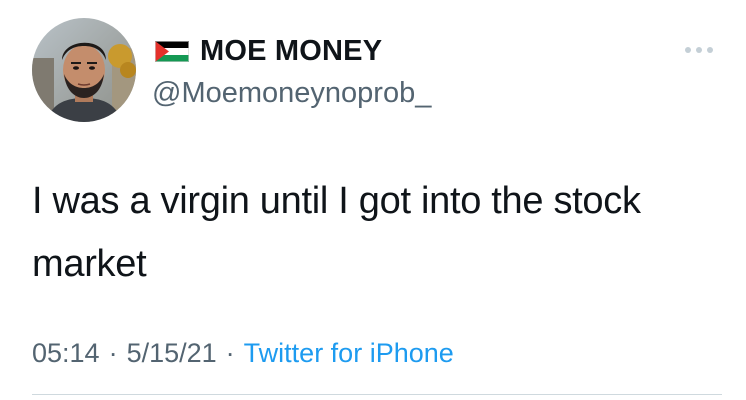 Image resolution: width=746 pixels, height=400 pixels. I want to click on profile-photo, so click(84, 70).